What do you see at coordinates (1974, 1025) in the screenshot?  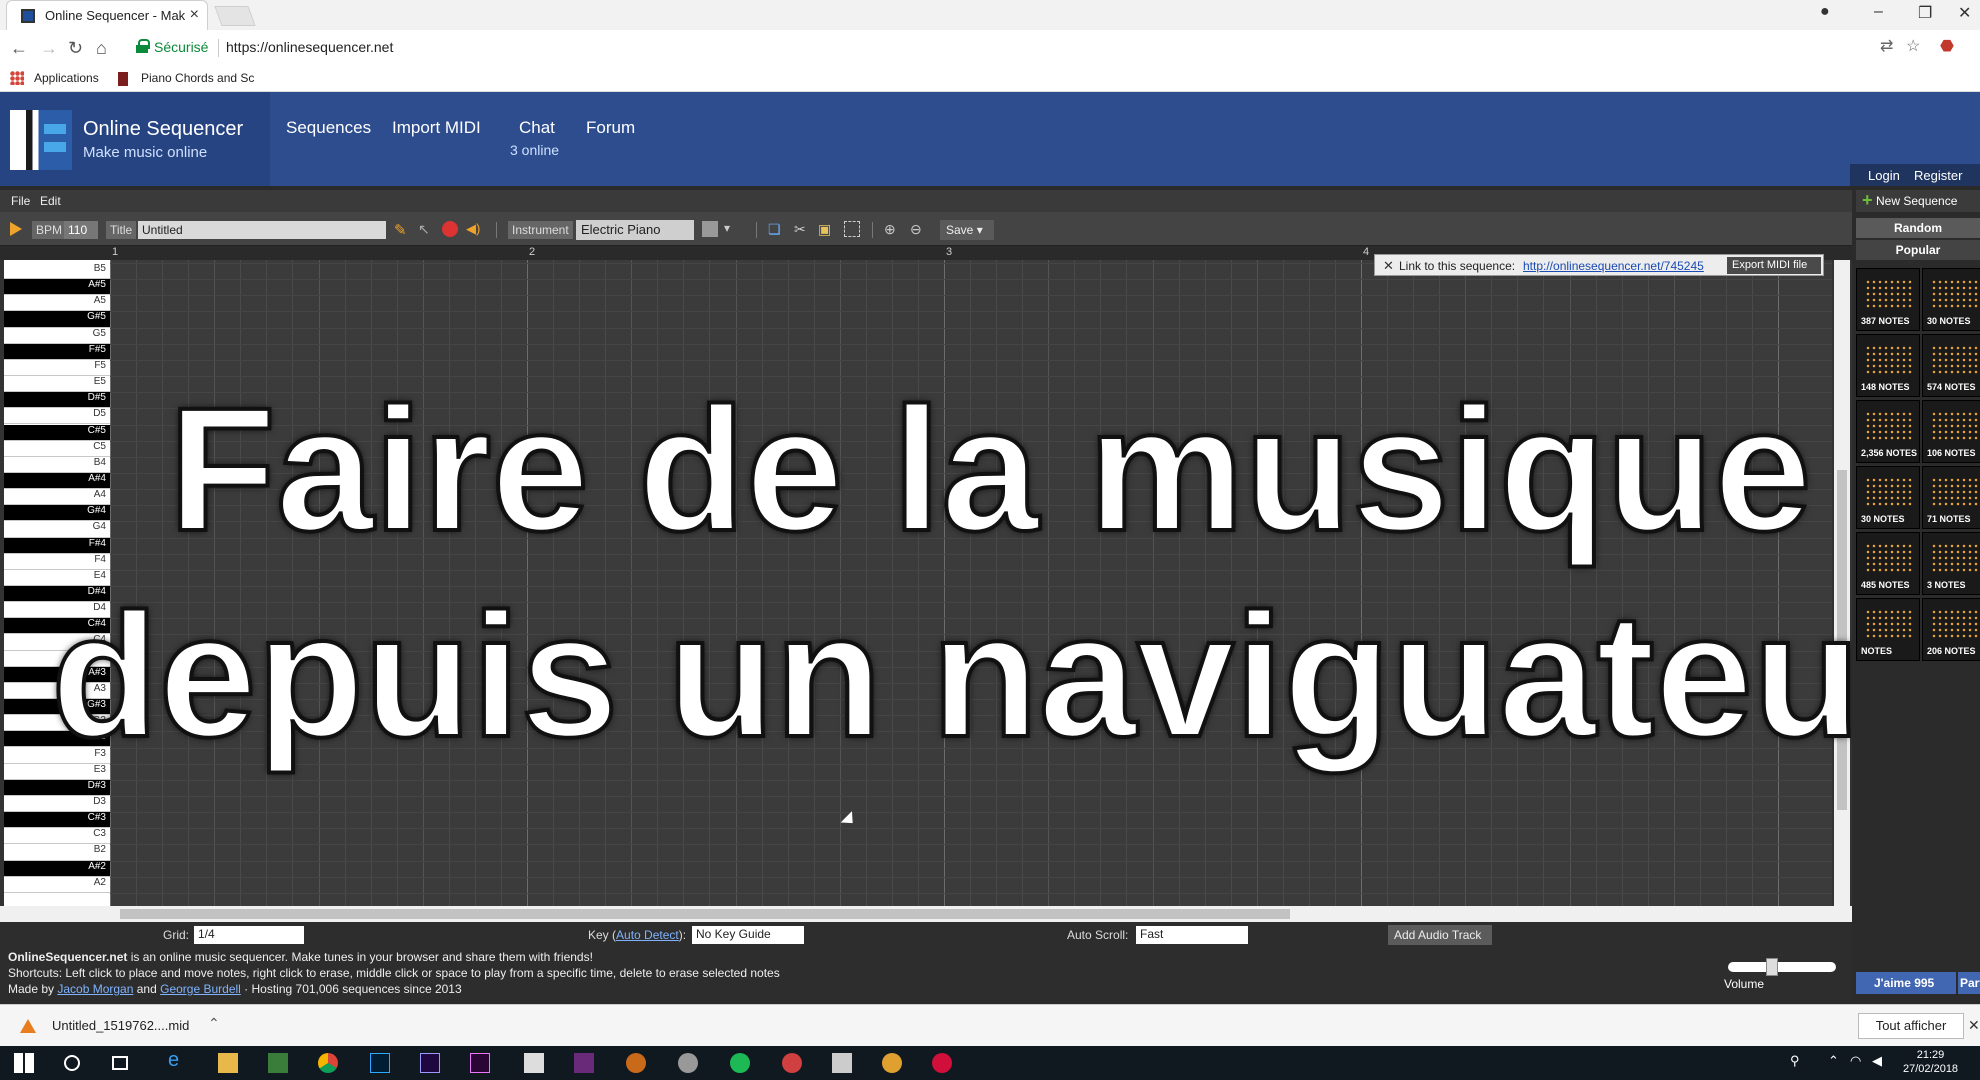 I see `download-bar-close-icon: ✕` at bounding box center [1974, 1025].